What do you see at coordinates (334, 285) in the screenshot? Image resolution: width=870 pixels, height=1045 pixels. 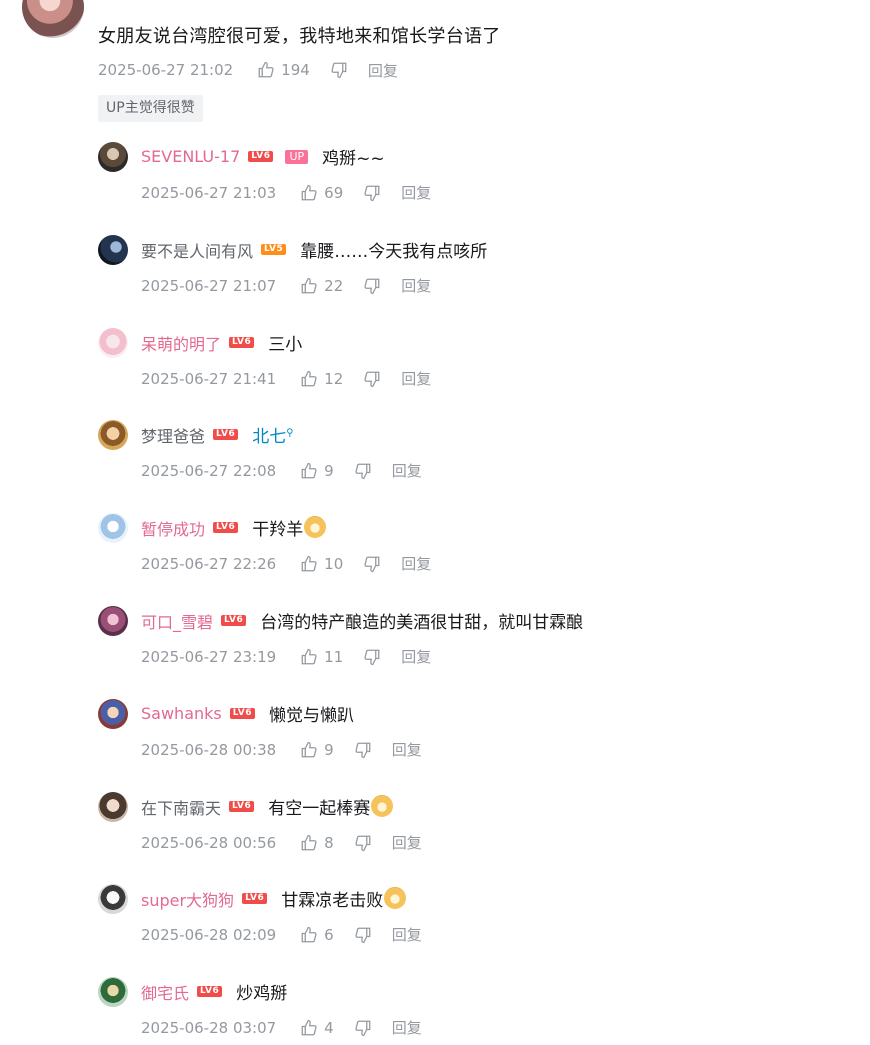 I see `like-count: 22` at bounding box center [334, 285].